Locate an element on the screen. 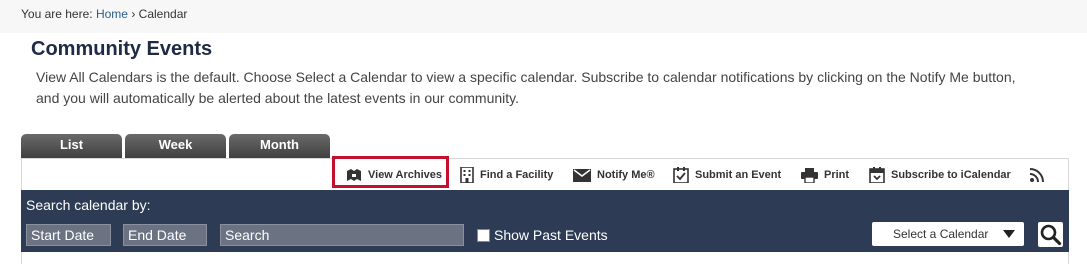  notify-me-label: Notify Me® is located at coordinates (626, 175).